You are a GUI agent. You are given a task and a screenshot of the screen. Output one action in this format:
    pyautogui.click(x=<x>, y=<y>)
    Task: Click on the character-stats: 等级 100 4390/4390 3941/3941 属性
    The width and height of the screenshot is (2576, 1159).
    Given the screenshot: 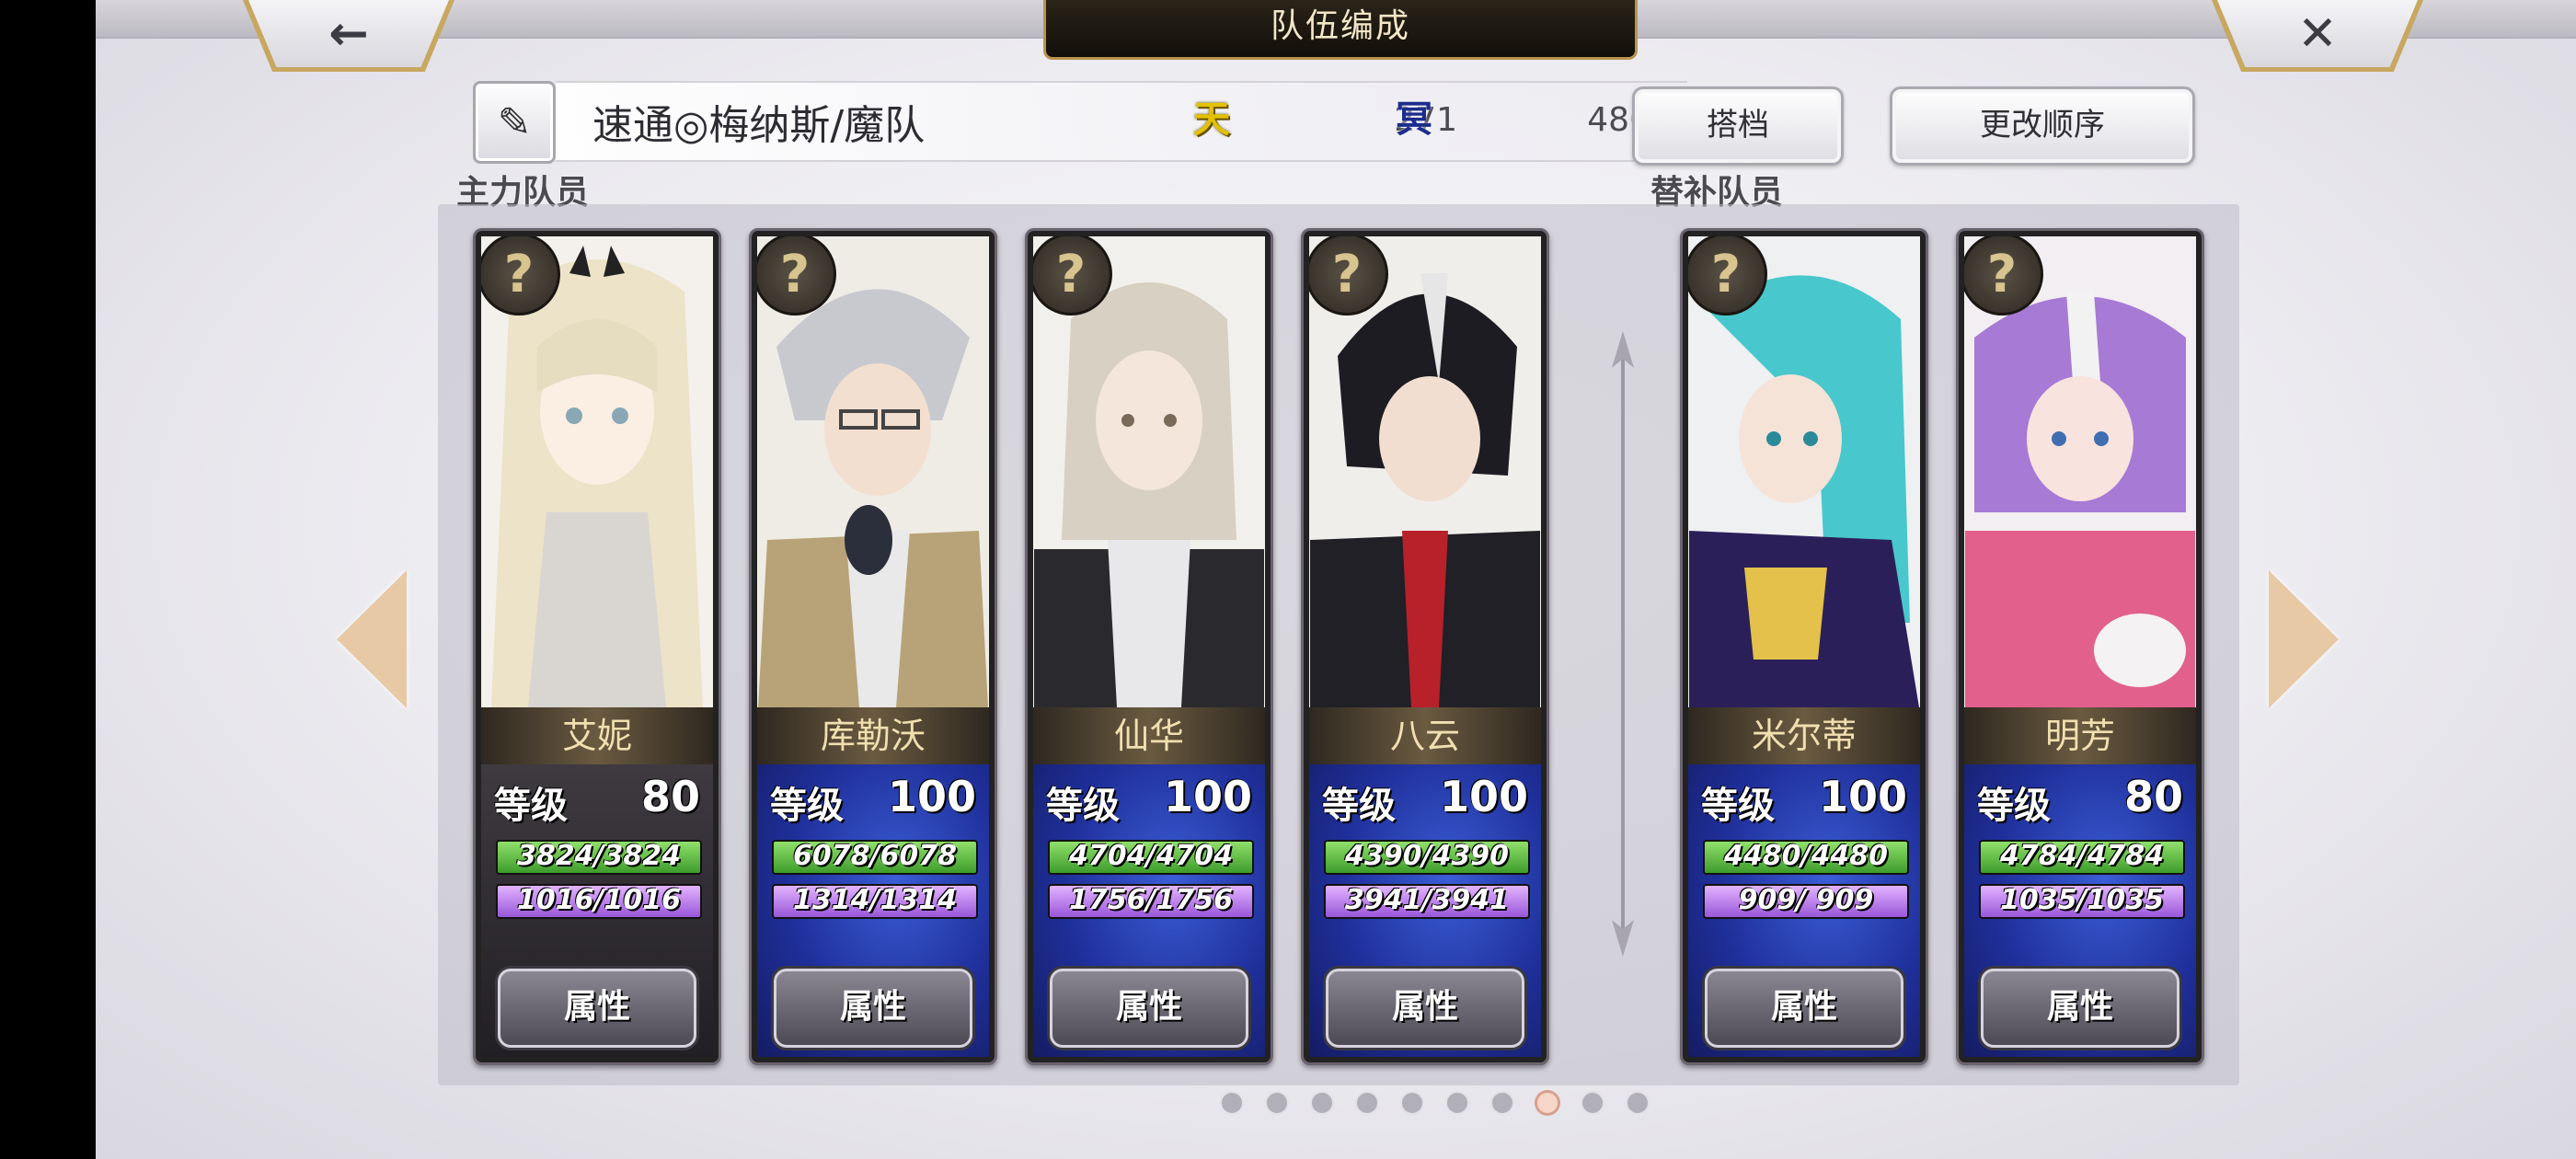 What is the action you would take?
    pyautogui.click(x=1425, y=910)
    